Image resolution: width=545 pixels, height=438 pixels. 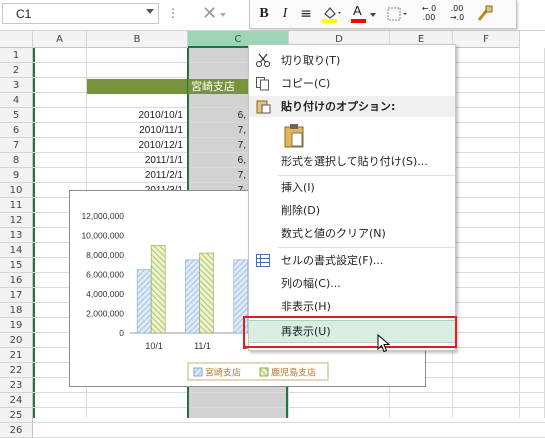 I want to click on menu-item-label: 挿入(I), so click(x=298, y=187).